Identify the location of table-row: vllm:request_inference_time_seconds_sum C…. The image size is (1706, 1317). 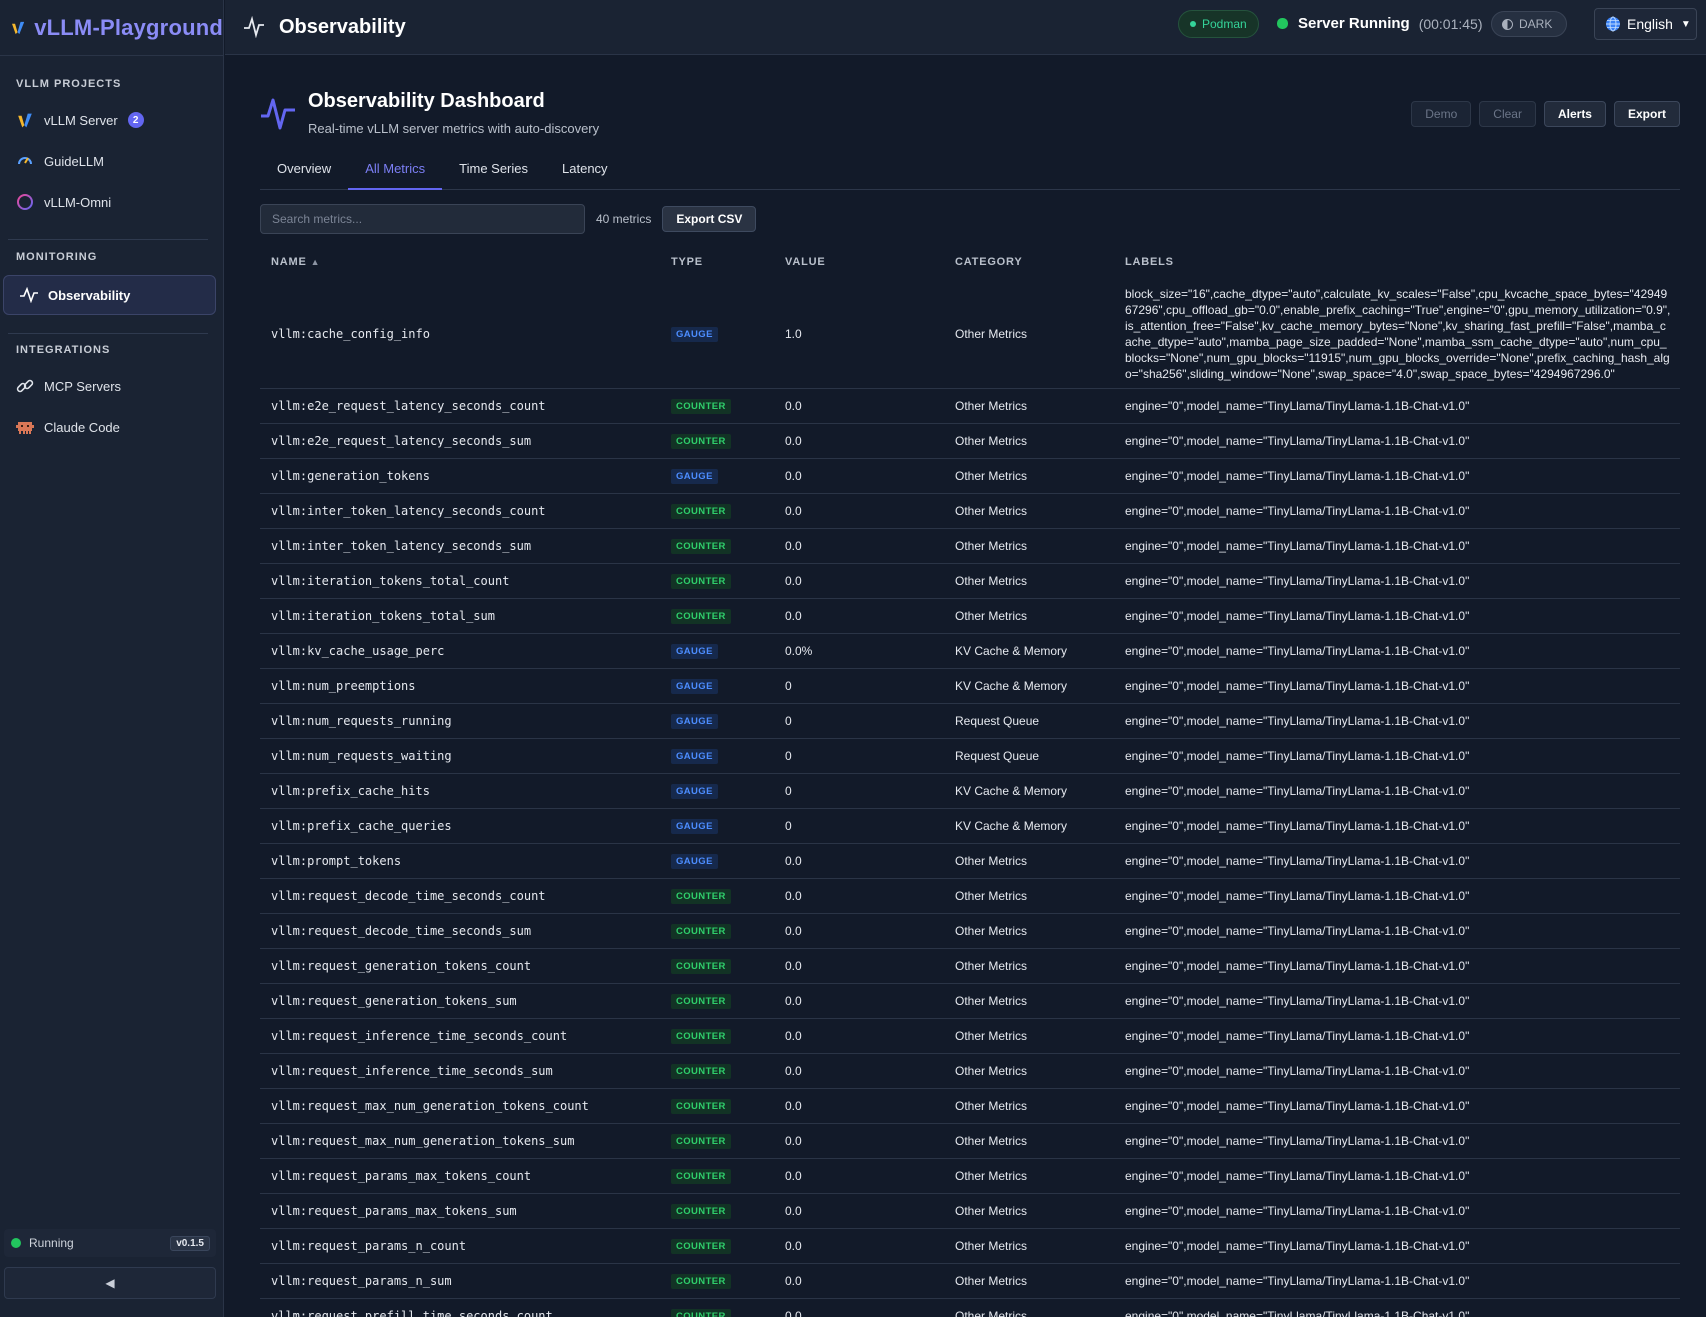
(970, 1071).